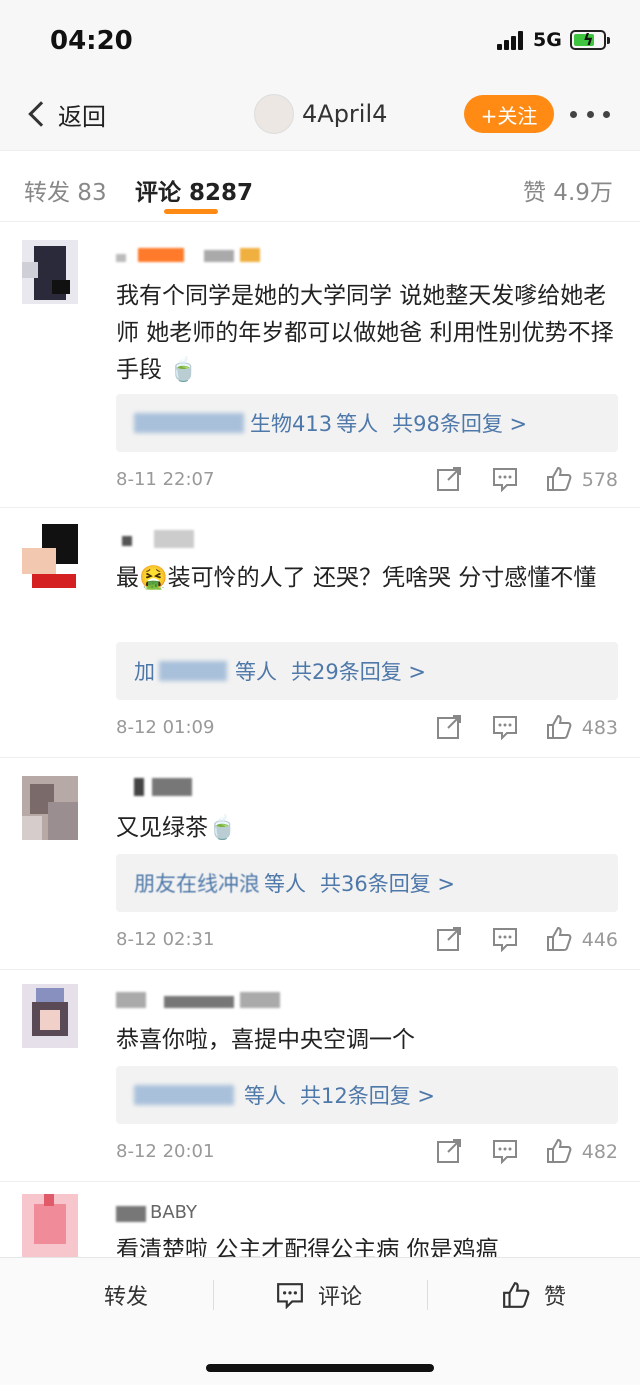 The width and height of the screenshot is (640, 1385). Describe the element at coordinates (307, 1247) in the screenshot. I see `comment-text: 看清楚啦 公主才配得公主病 你是鸡瘟` at that location.